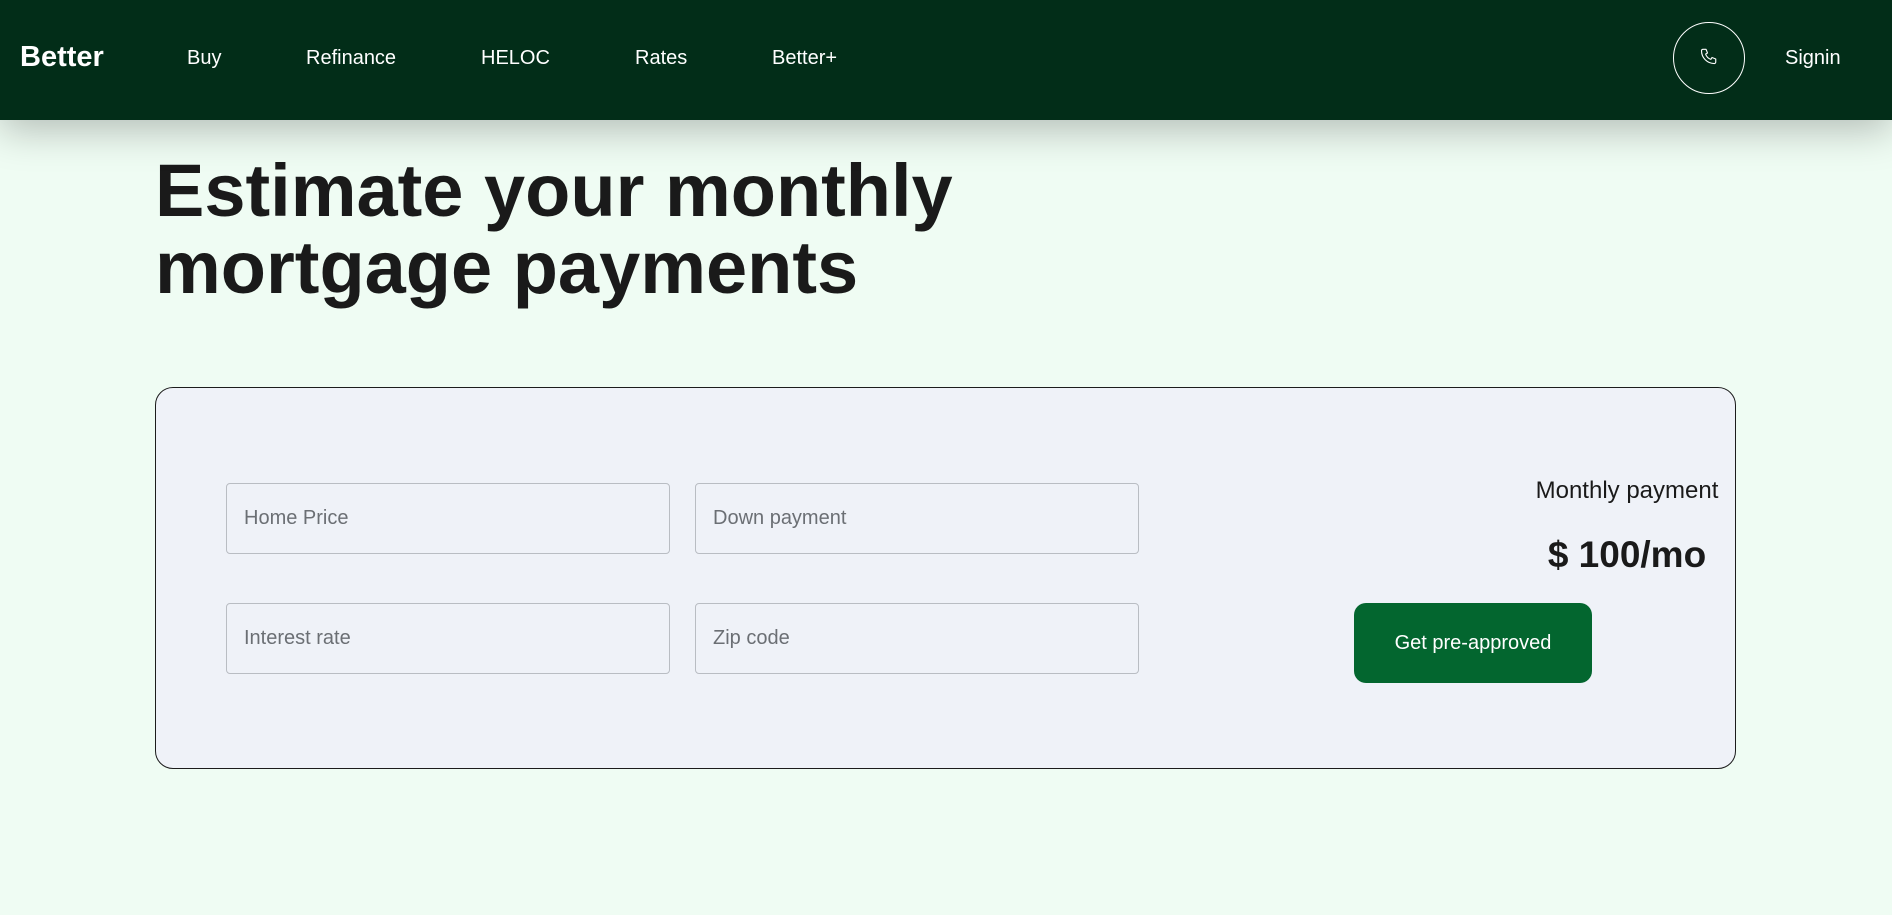  I want to click on phone-icon, so click(1709, 58).